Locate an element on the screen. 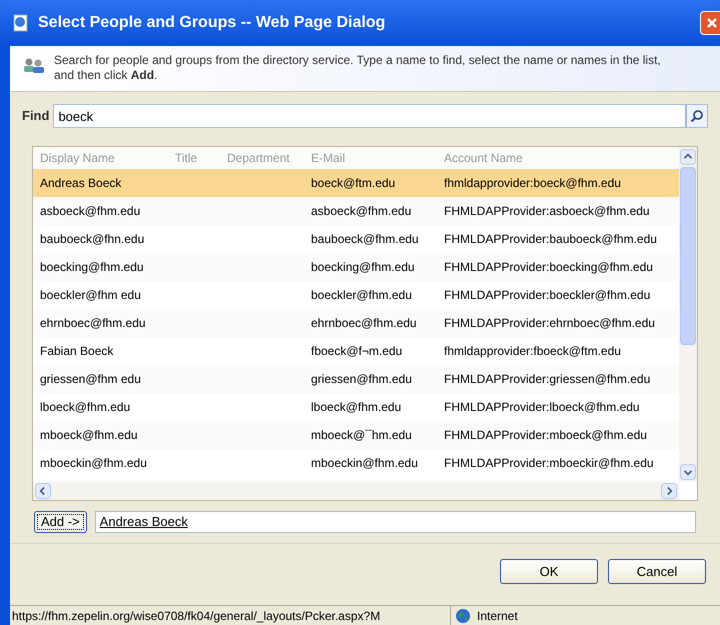  scroll-right-icon is located at coordinates (669, 491).